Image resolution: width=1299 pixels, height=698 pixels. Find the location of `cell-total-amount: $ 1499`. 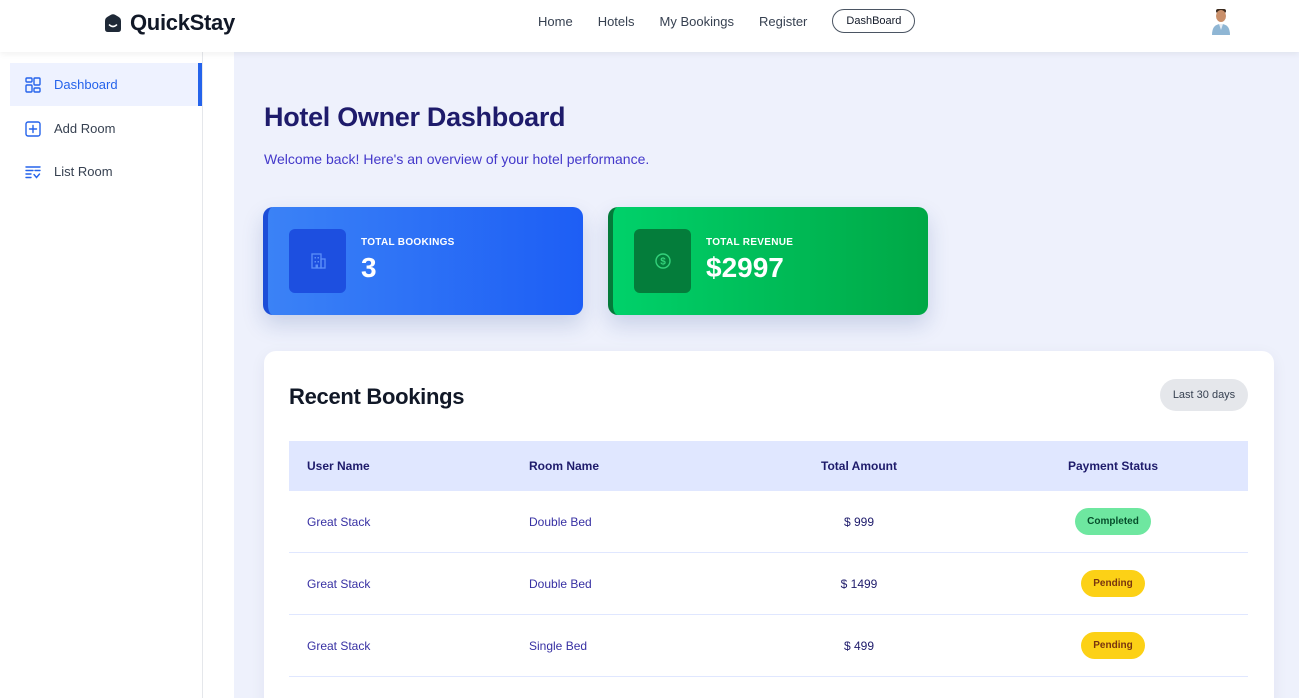

cell-total-amount: $ 1499 is located at coordinates (859, 583).